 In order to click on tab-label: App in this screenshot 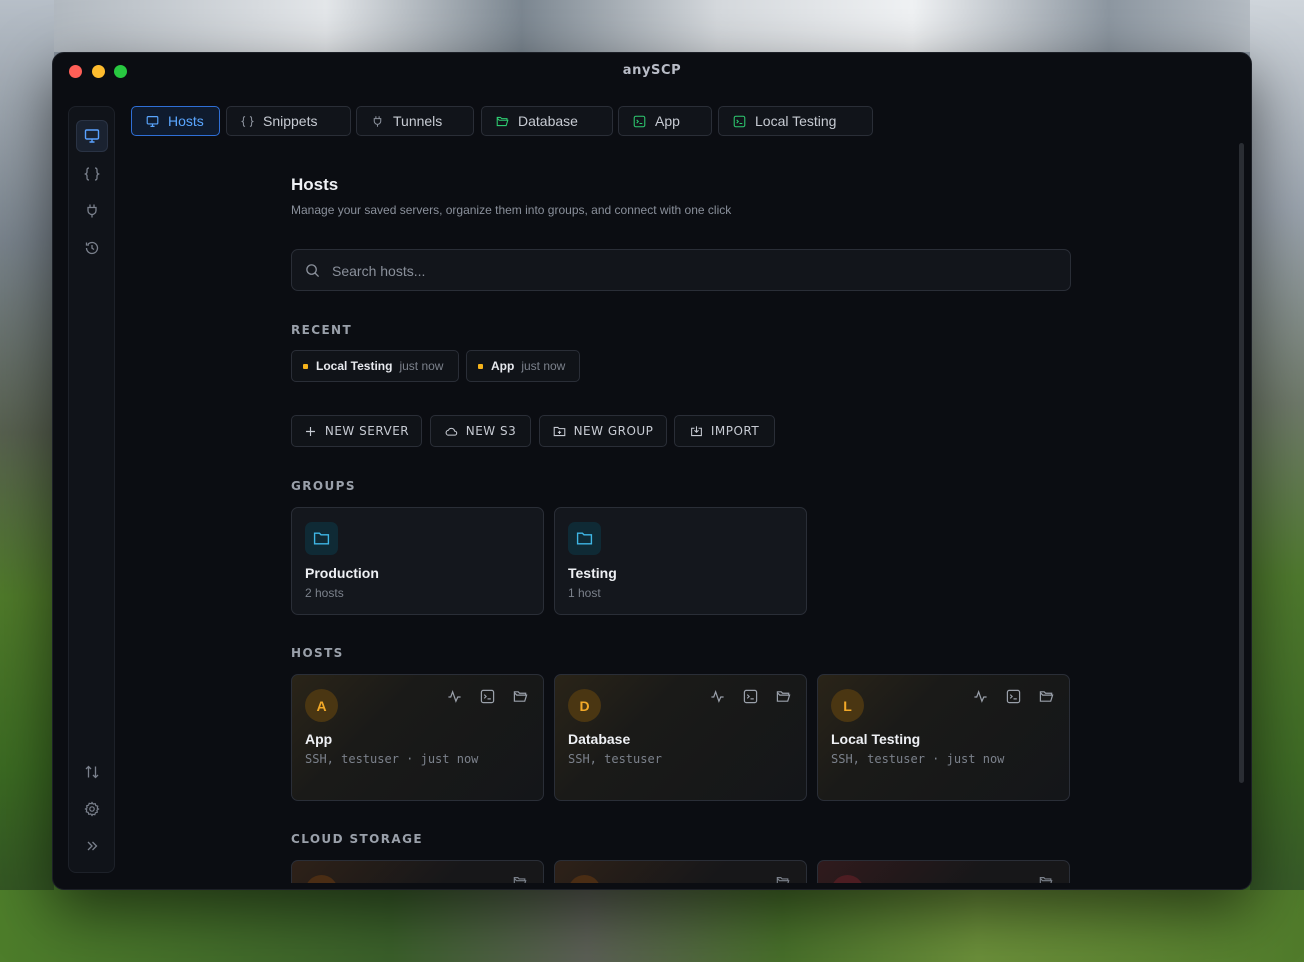, I will do `click(667, 121)`.